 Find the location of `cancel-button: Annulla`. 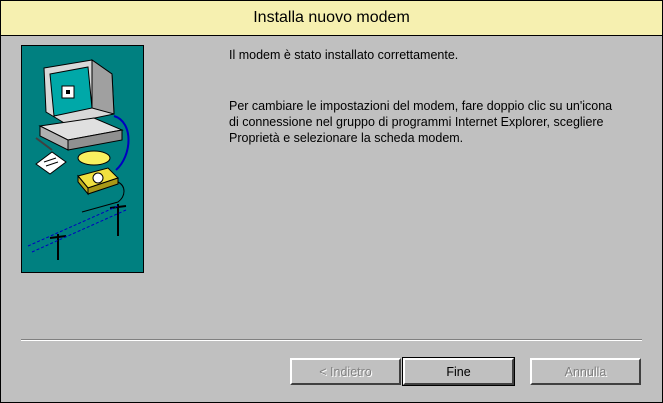

cancel-button: Annulla is located at coordinates (585, 371).